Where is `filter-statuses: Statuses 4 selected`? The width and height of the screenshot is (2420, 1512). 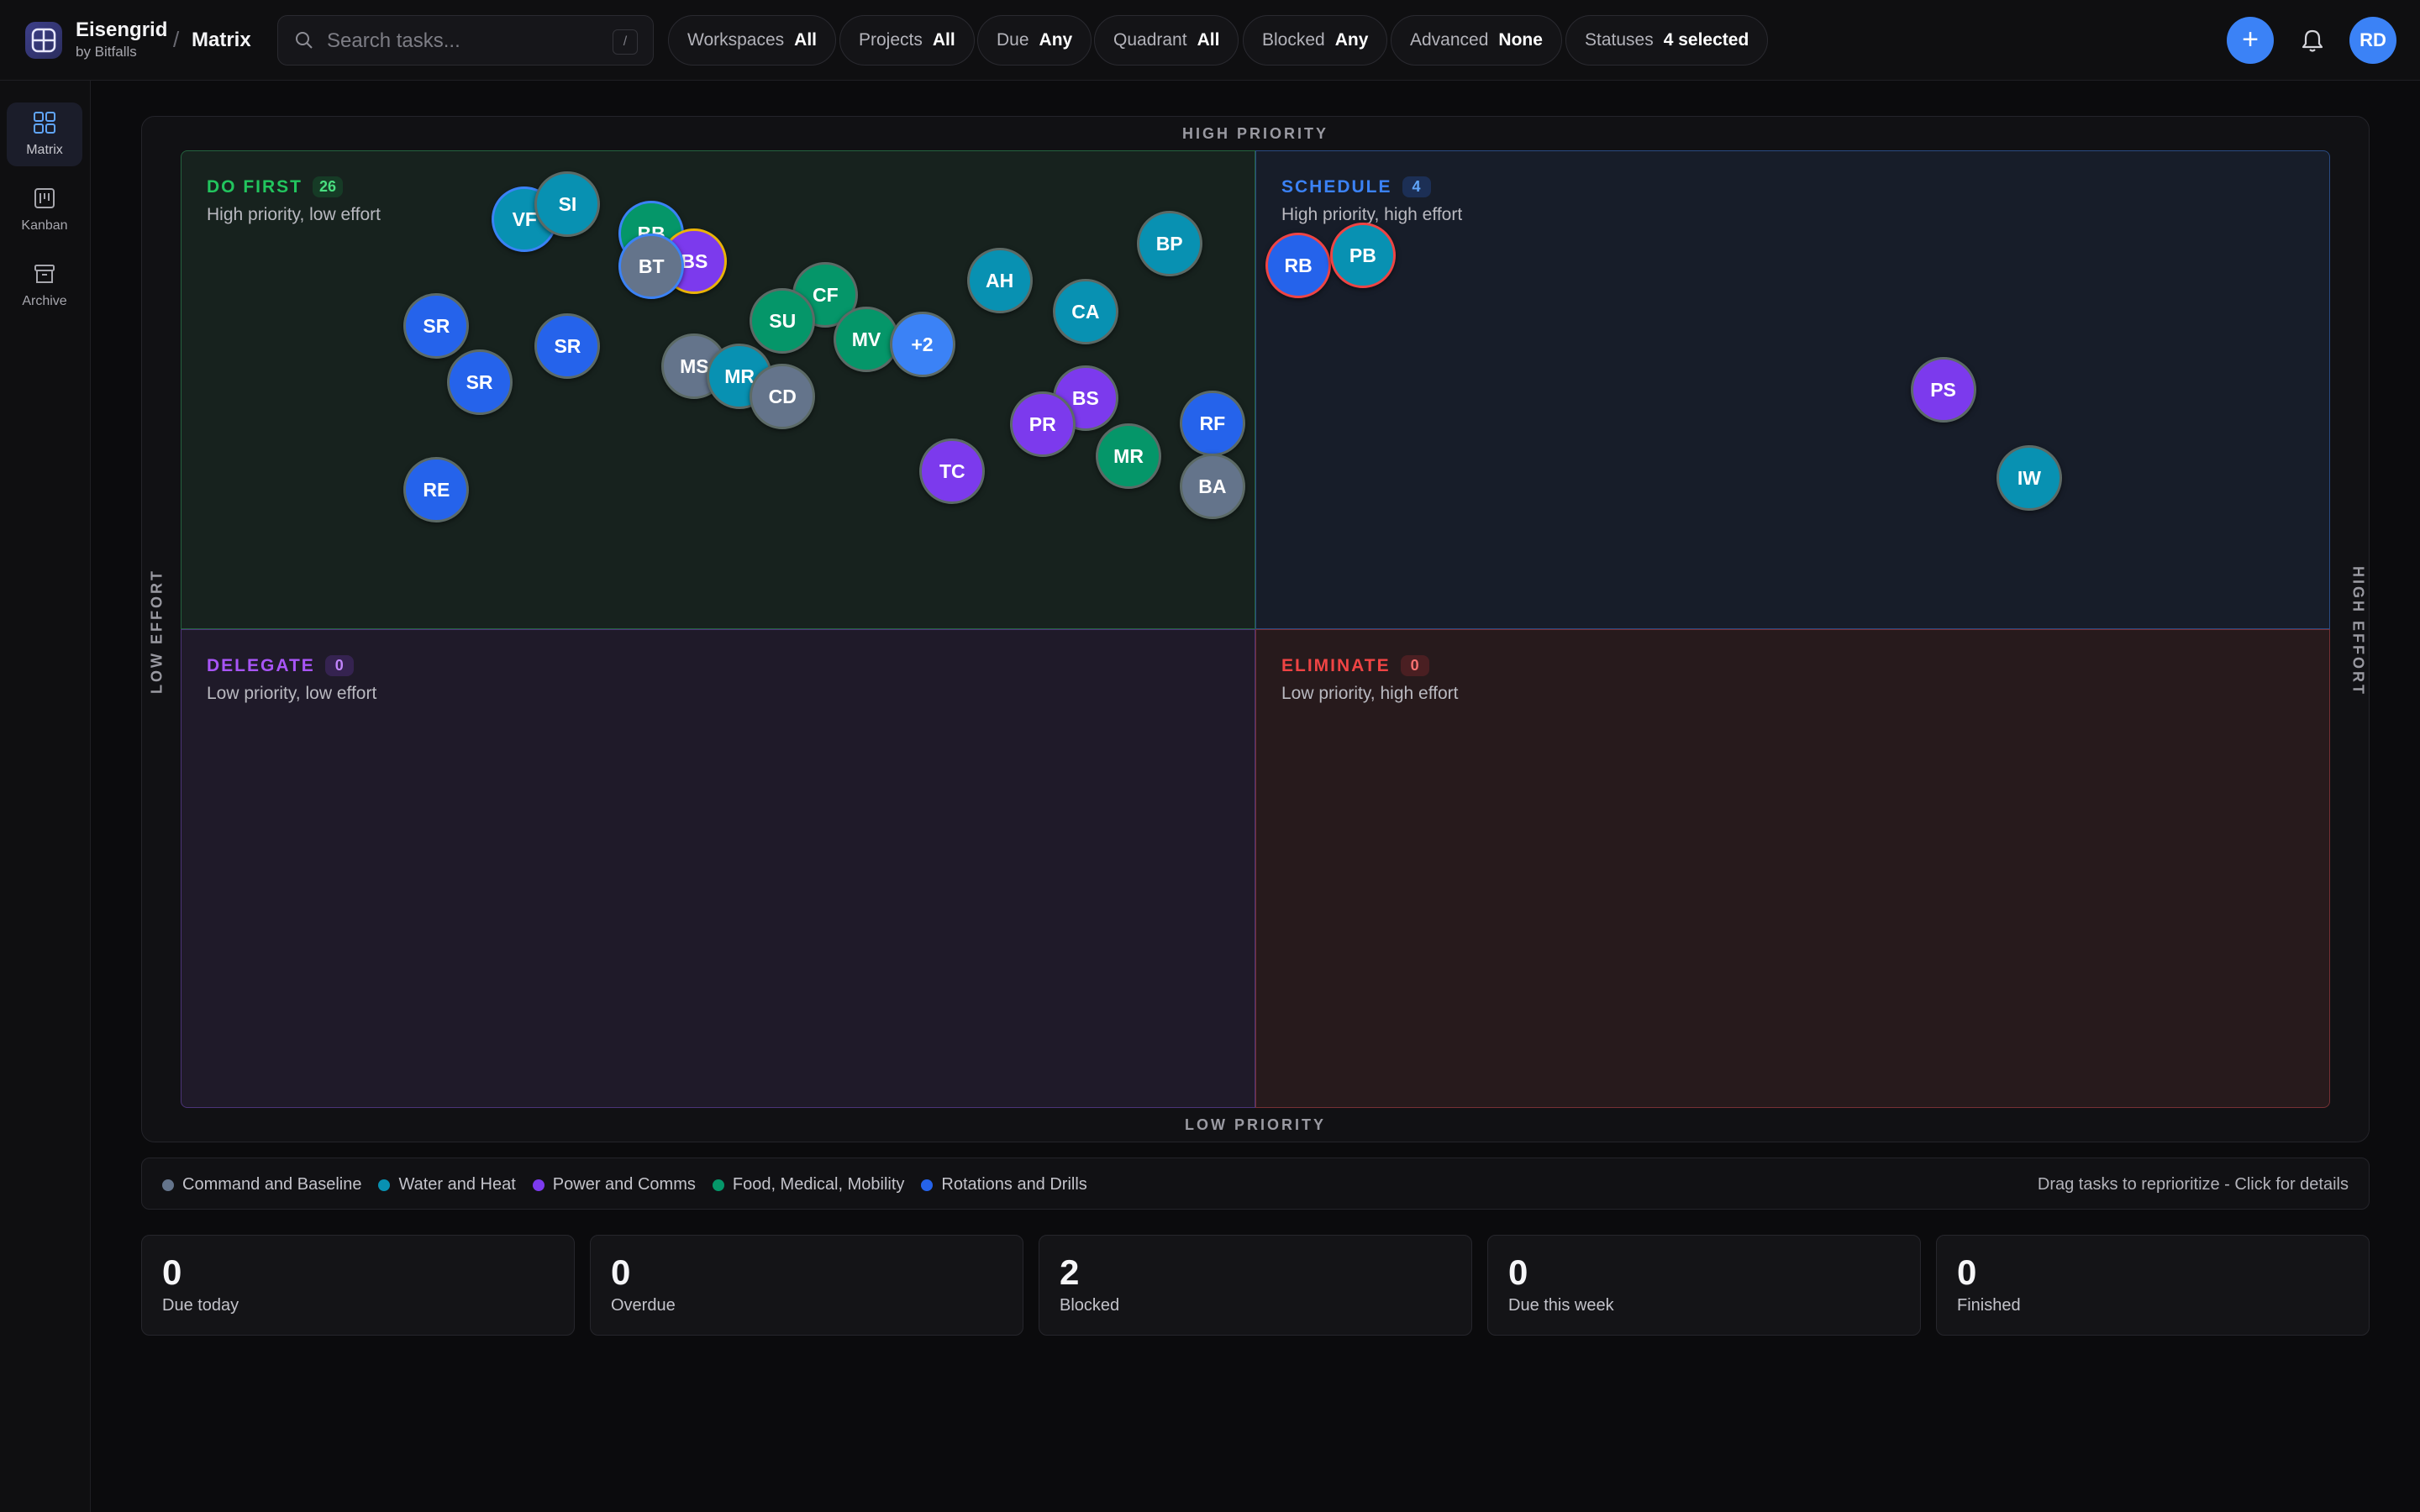 filter-statuses: Statuses 4 selected is located at coordinates (1667, 40).